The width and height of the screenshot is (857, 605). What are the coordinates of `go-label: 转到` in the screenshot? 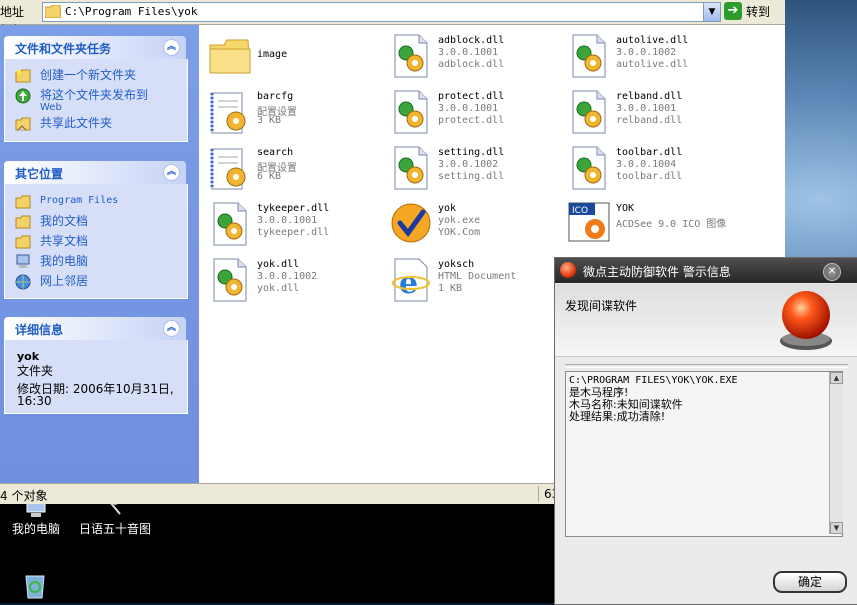 It's located at (758, 12).